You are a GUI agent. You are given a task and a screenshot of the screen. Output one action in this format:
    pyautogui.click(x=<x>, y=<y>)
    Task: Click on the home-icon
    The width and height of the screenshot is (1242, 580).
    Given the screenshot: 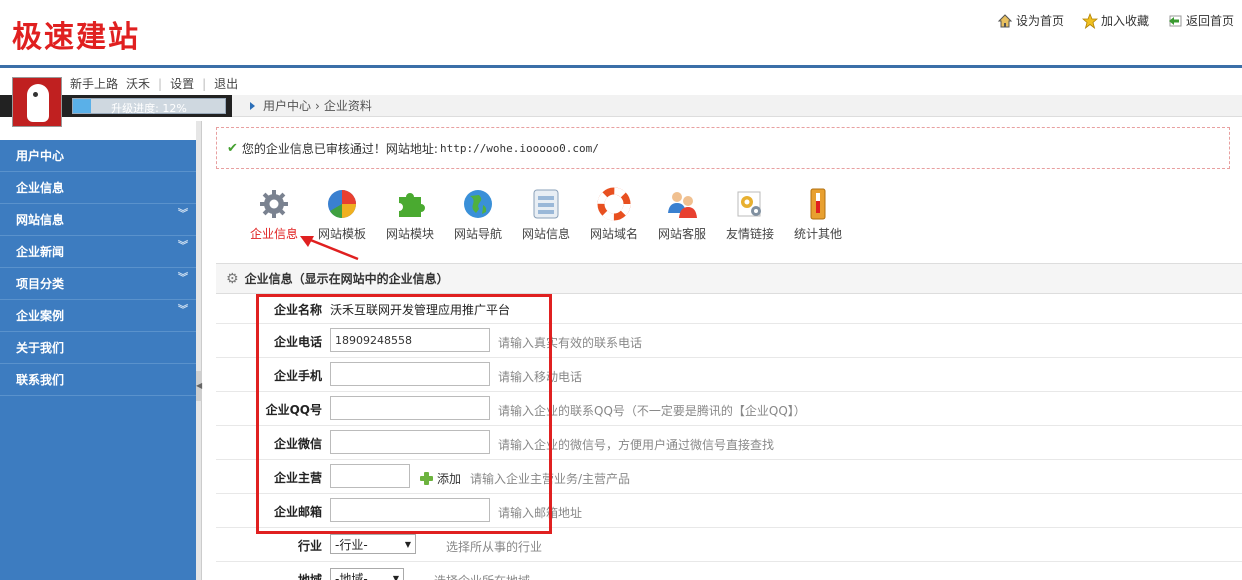 What is the action you would take?
    pyautogui.click(x=1005, y=20)
    